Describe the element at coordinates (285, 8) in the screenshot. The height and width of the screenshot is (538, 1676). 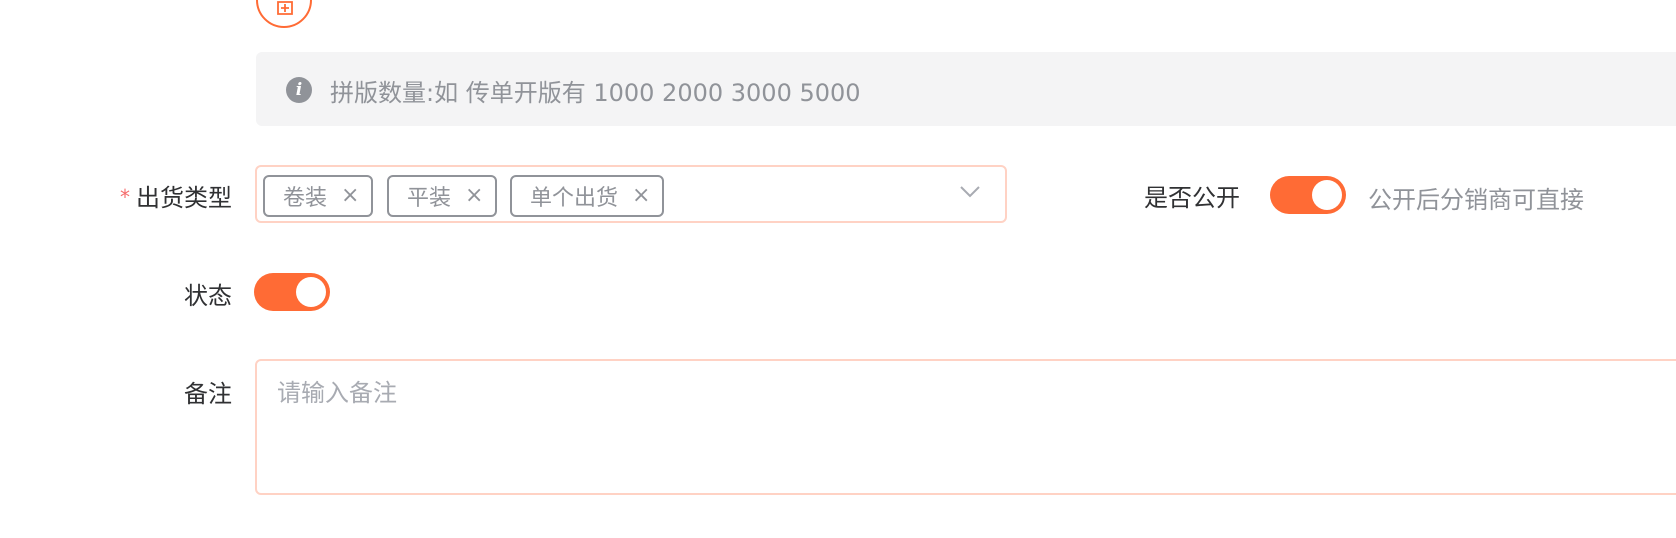
I see `add-file-icon` at that location.